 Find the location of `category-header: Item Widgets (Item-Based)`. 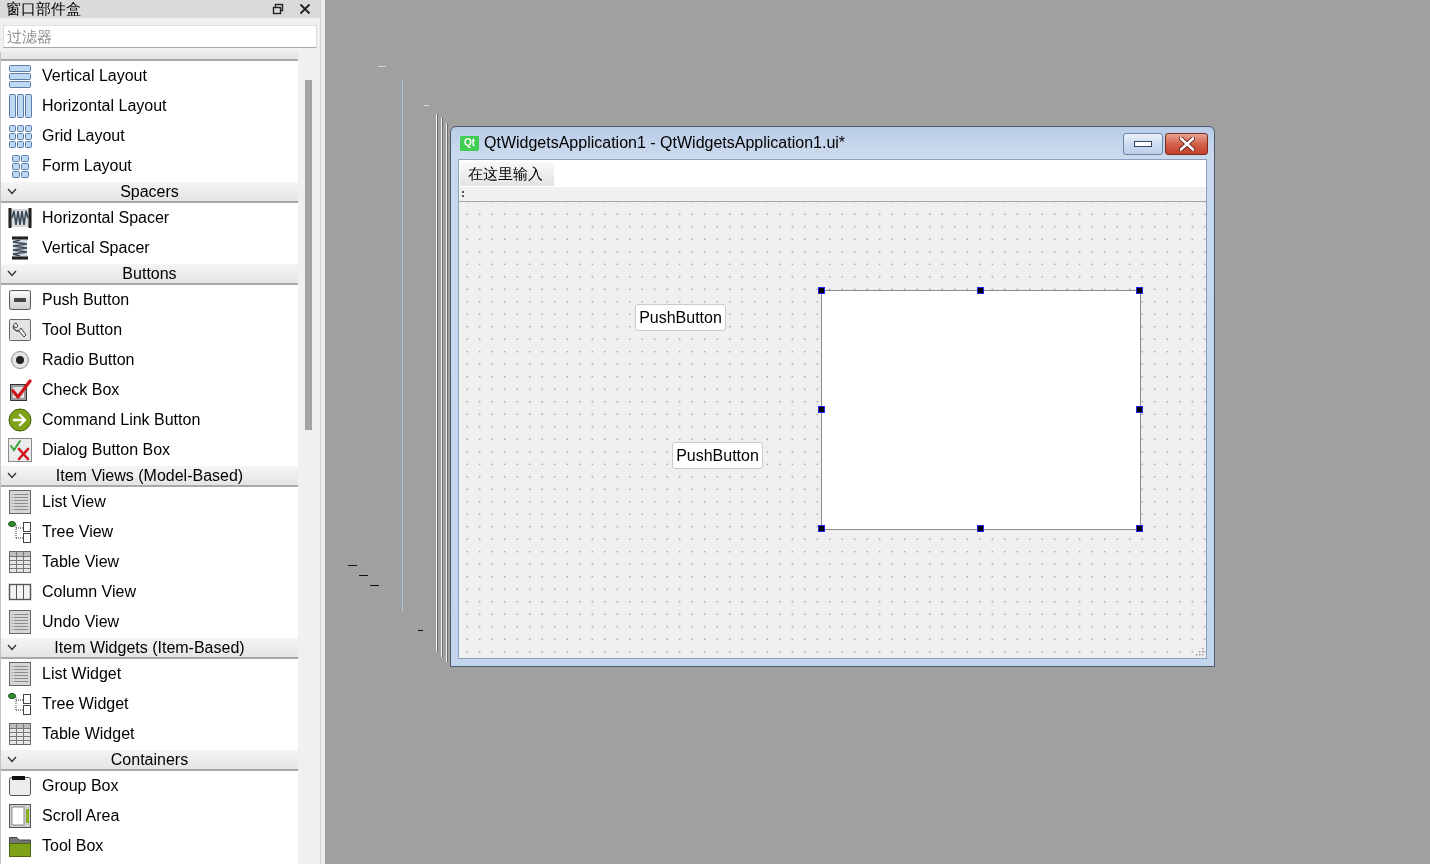

category-header: Item Widgets (Item-Based) is located at coordinates (149, 648).